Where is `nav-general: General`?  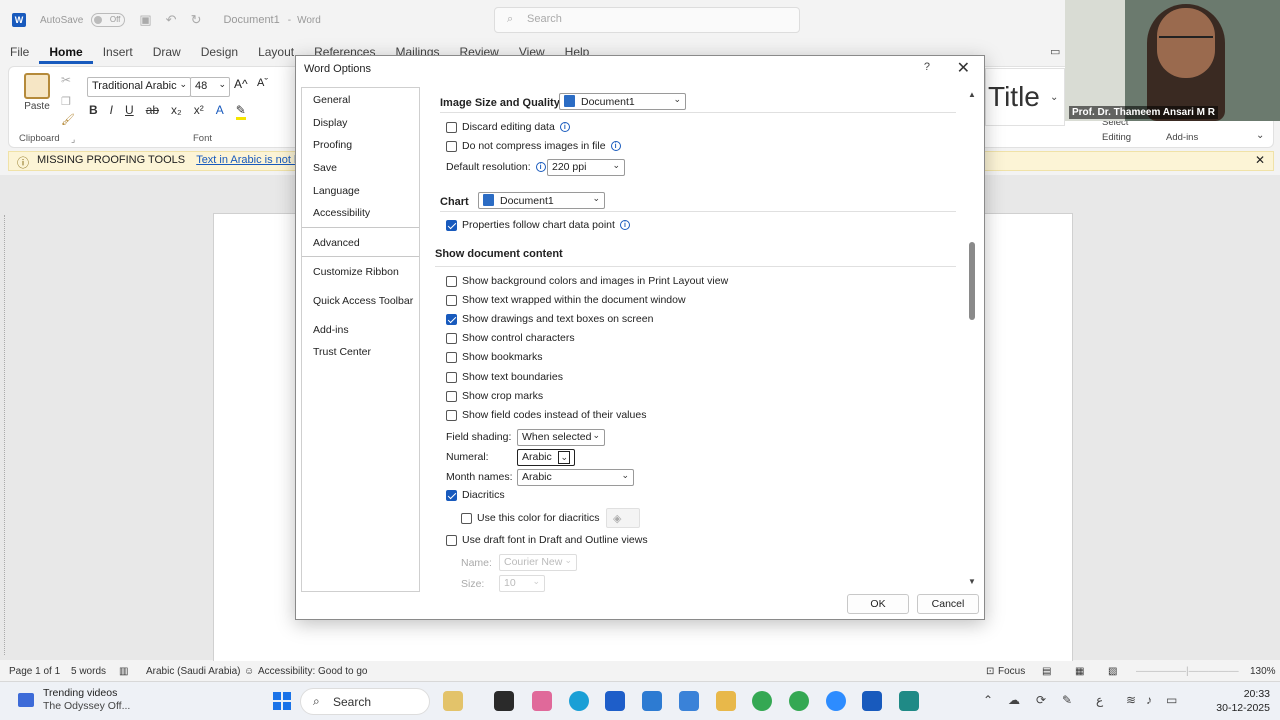 nav-general: General is located at coordinates (360, 99).